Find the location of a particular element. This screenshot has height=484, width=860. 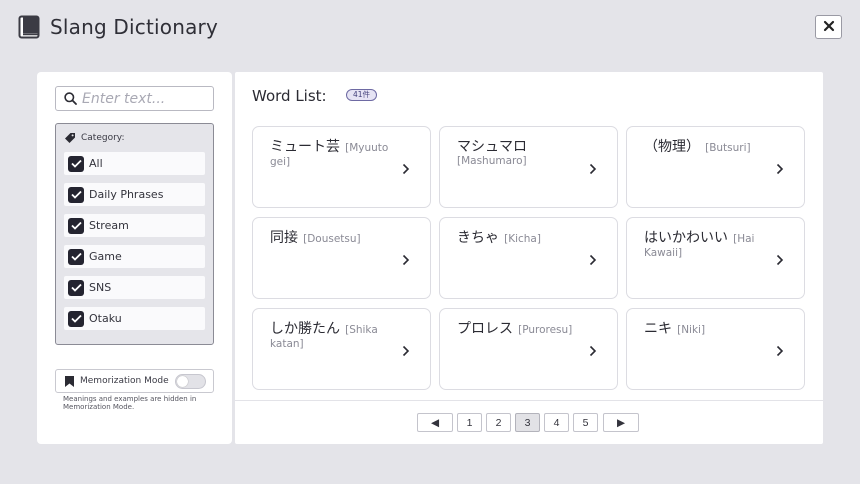

word-card: はいかわいい [Hai Kawaii] is located at coordinates (715, 258).